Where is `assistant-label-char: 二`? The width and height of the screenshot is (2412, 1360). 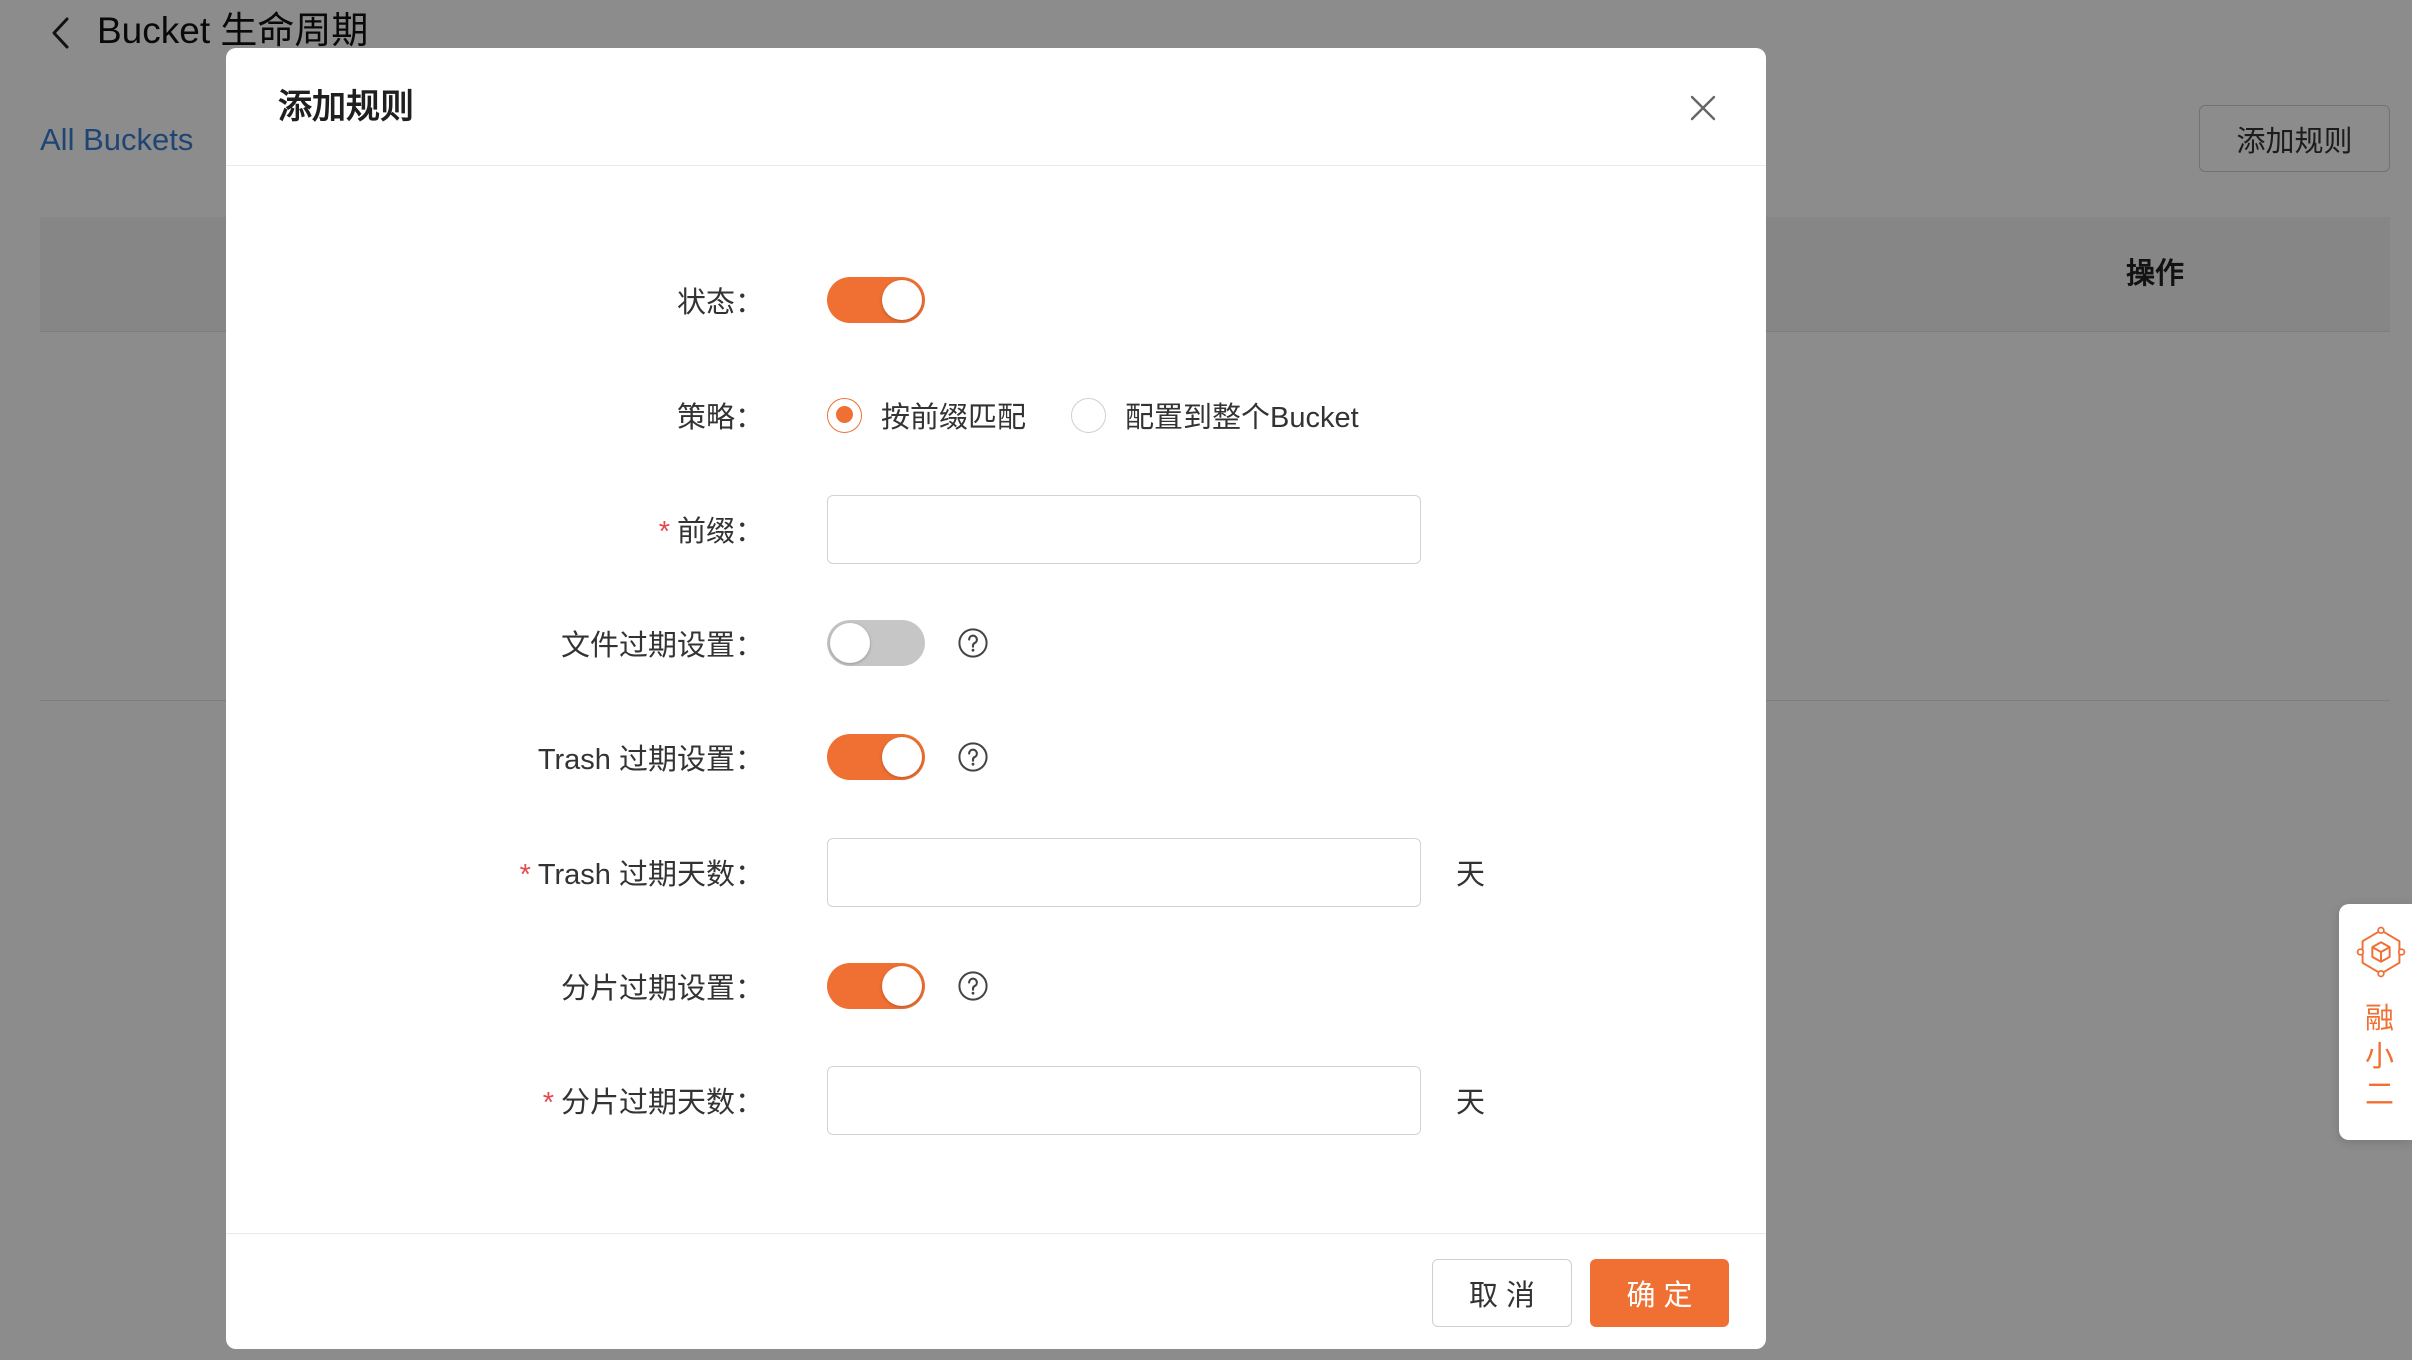 assistant-label-char: 二 is located at coordinates (2379, 1095).